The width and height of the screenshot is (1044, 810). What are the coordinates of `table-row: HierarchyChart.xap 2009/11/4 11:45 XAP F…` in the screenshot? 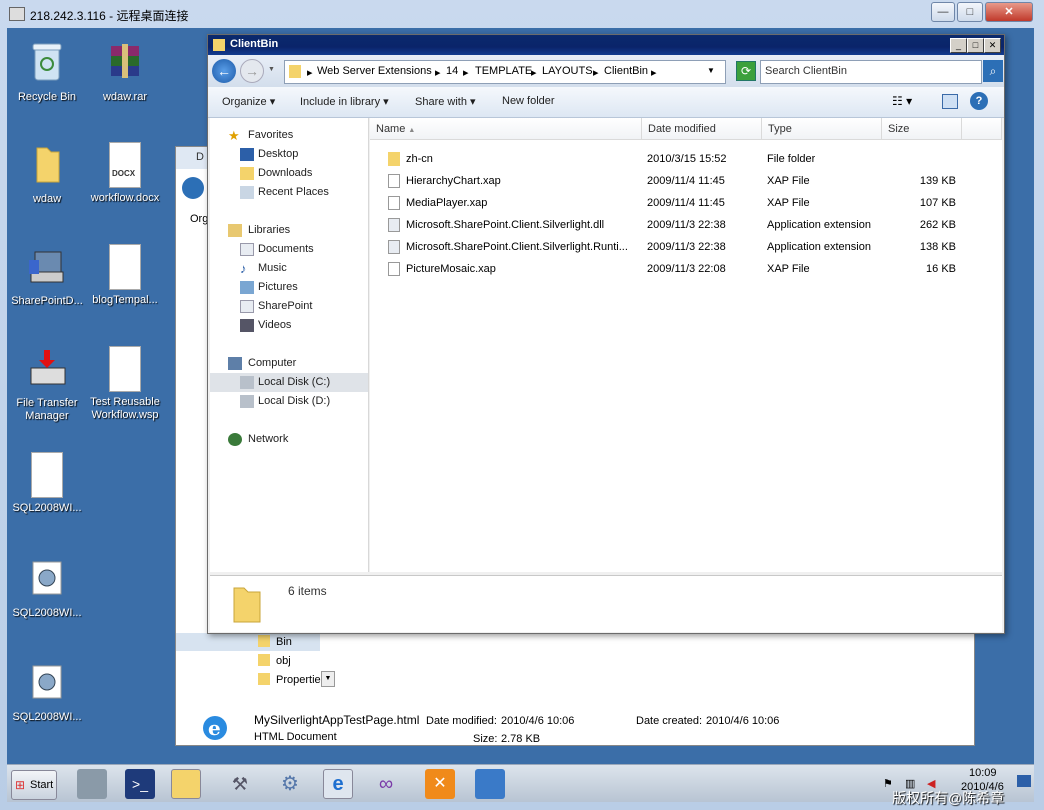 It's located at (686, 181).